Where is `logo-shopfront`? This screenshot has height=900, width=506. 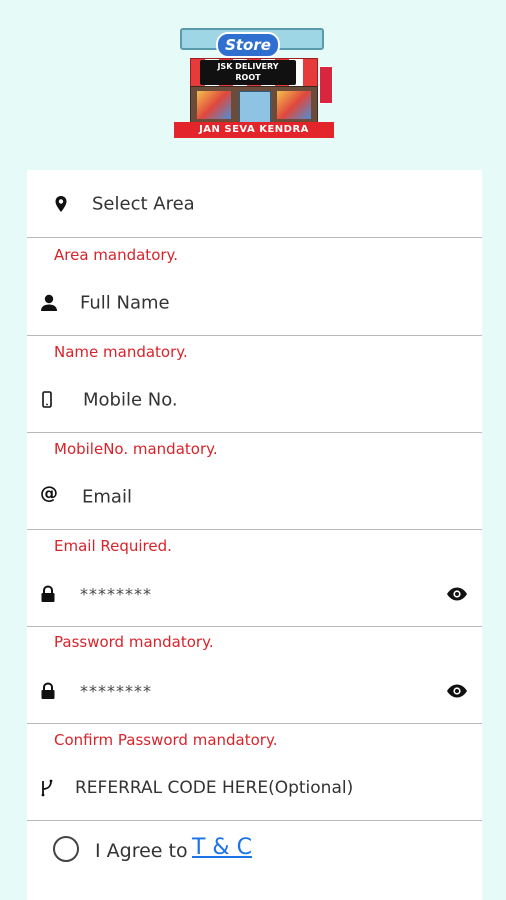
logo-shopfront is located at coordinates (254, 105).